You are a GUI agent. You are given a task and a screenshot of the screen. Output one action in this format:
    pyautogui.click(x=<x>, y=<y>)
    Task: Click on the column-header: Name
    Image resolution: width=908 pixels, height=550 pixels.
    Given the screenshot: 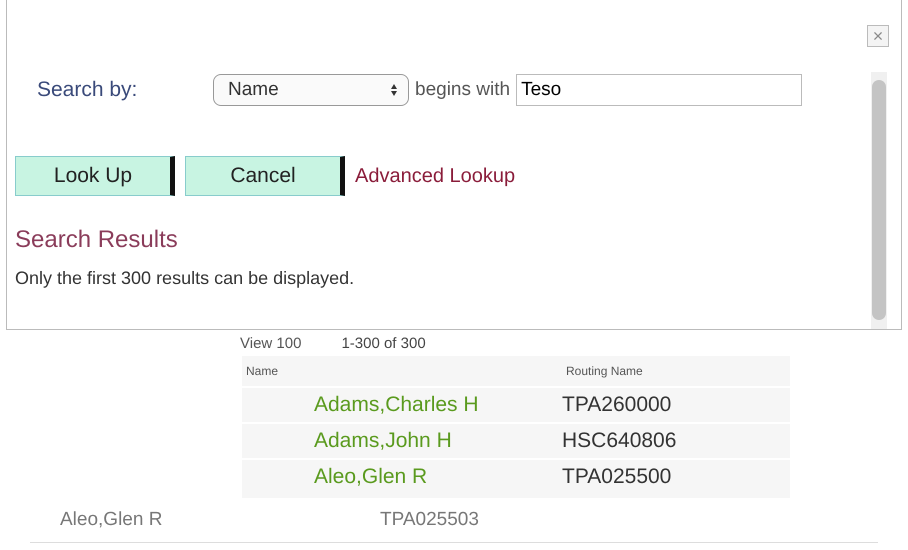 What is the action you would take?
    pyautogui.click(x=404, y=371)
    